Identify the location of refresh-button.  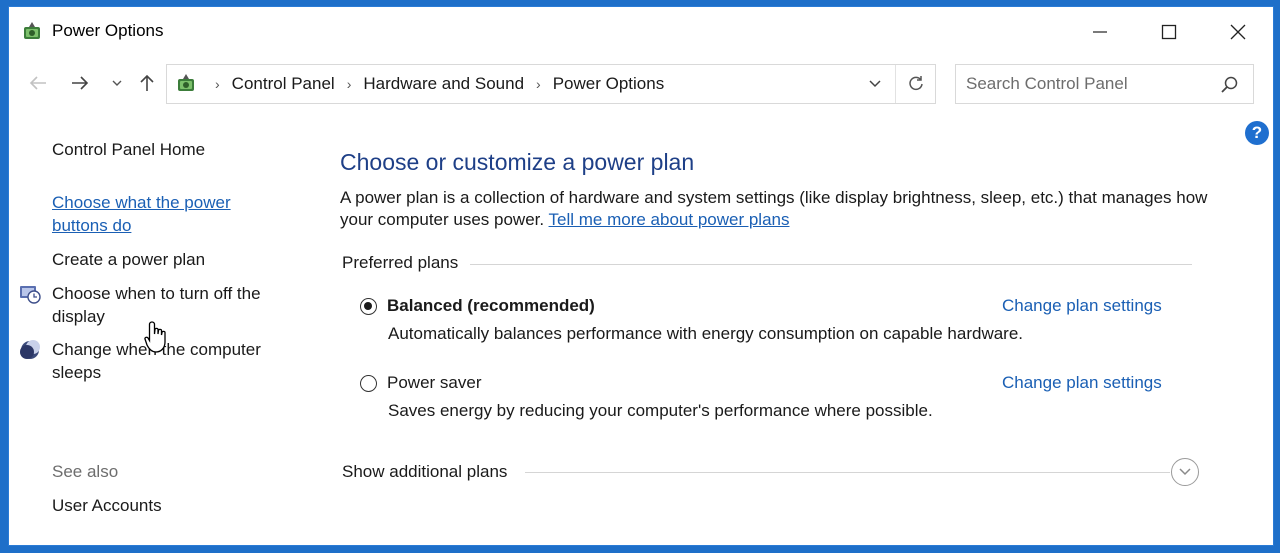
(915, 84).